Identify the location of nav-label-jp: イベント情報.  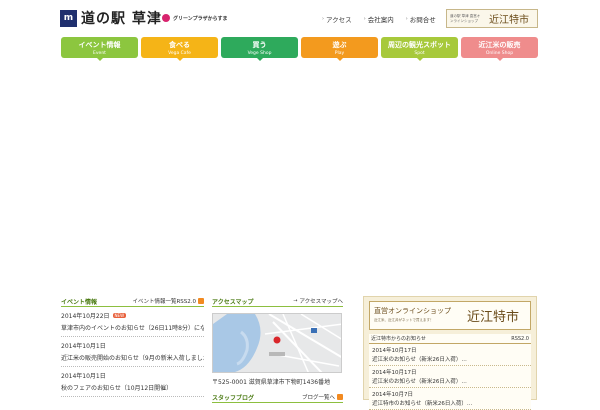
(99, 45).